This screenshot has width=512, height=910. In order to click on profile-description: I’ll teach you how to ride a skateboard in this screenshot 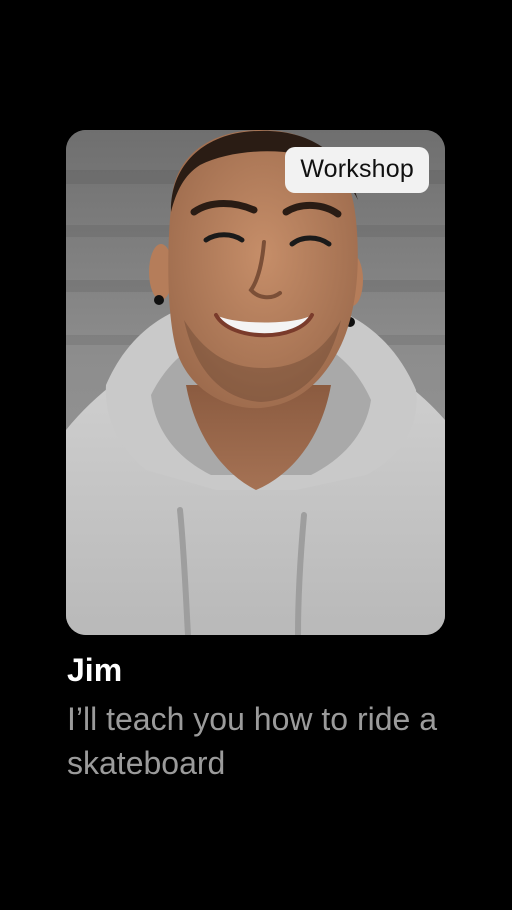, I will do `click(252, 741)`.